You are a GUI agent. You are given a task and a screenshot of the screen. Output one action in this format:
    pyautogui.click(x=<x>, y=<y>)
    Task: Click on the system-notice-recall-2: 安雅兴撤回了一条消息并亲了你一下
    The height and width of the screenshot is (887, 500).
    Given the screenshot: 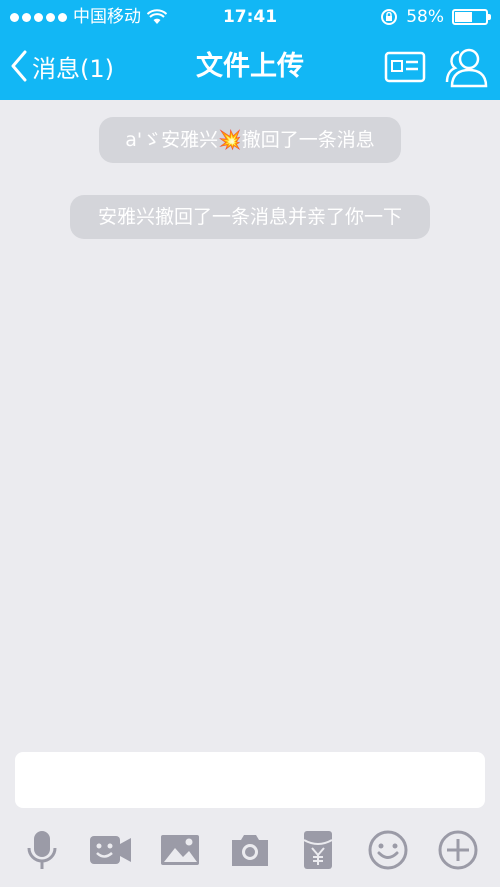 What is the action you would take?
    pyautogui.click(x=250, y=217)
    